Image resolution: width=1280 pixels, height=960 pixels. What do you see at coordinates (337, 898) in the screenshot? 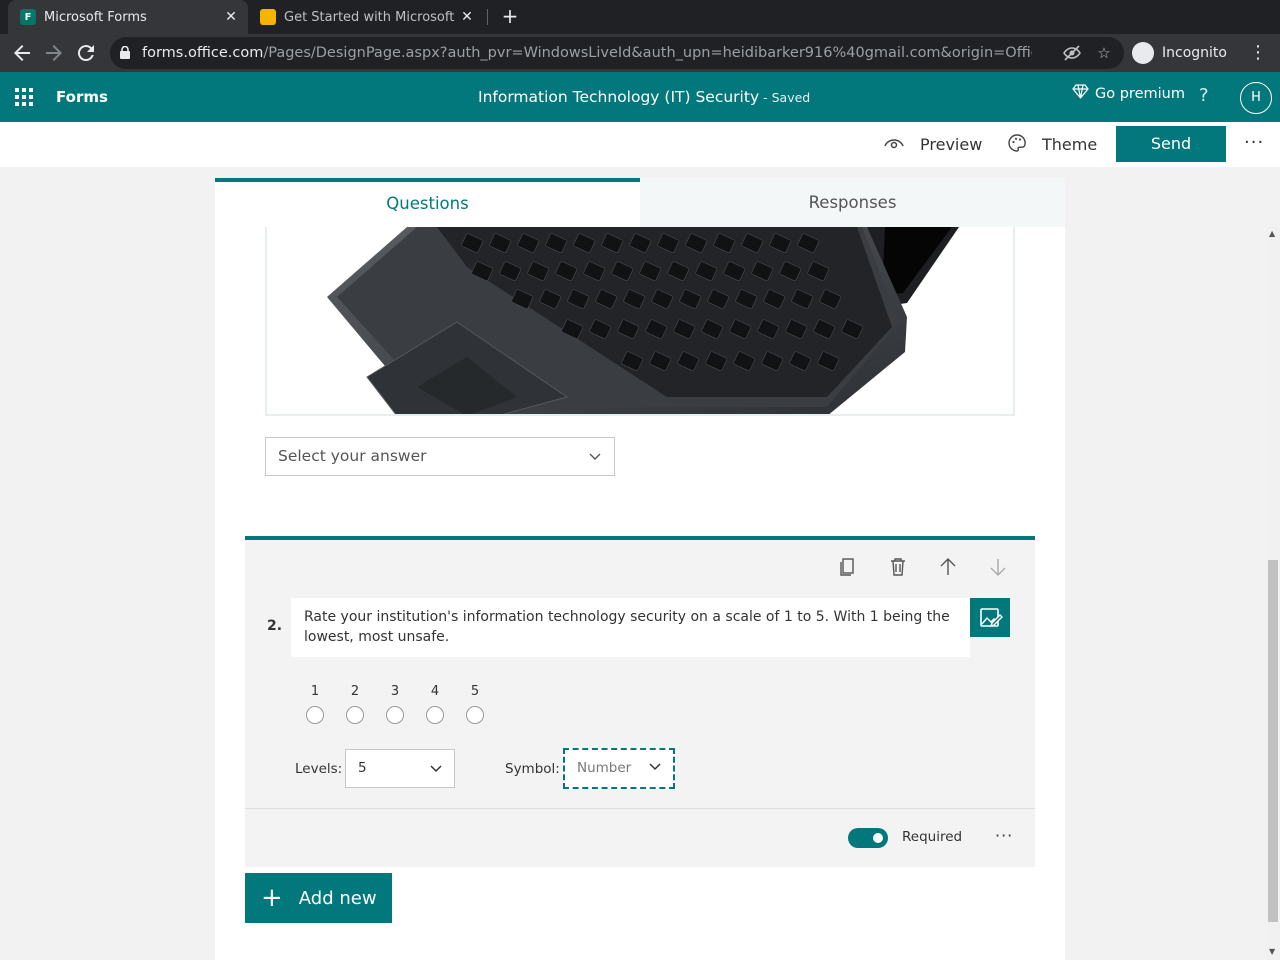
I see `add-new-label: Add new` at bounding box center [337, 898].